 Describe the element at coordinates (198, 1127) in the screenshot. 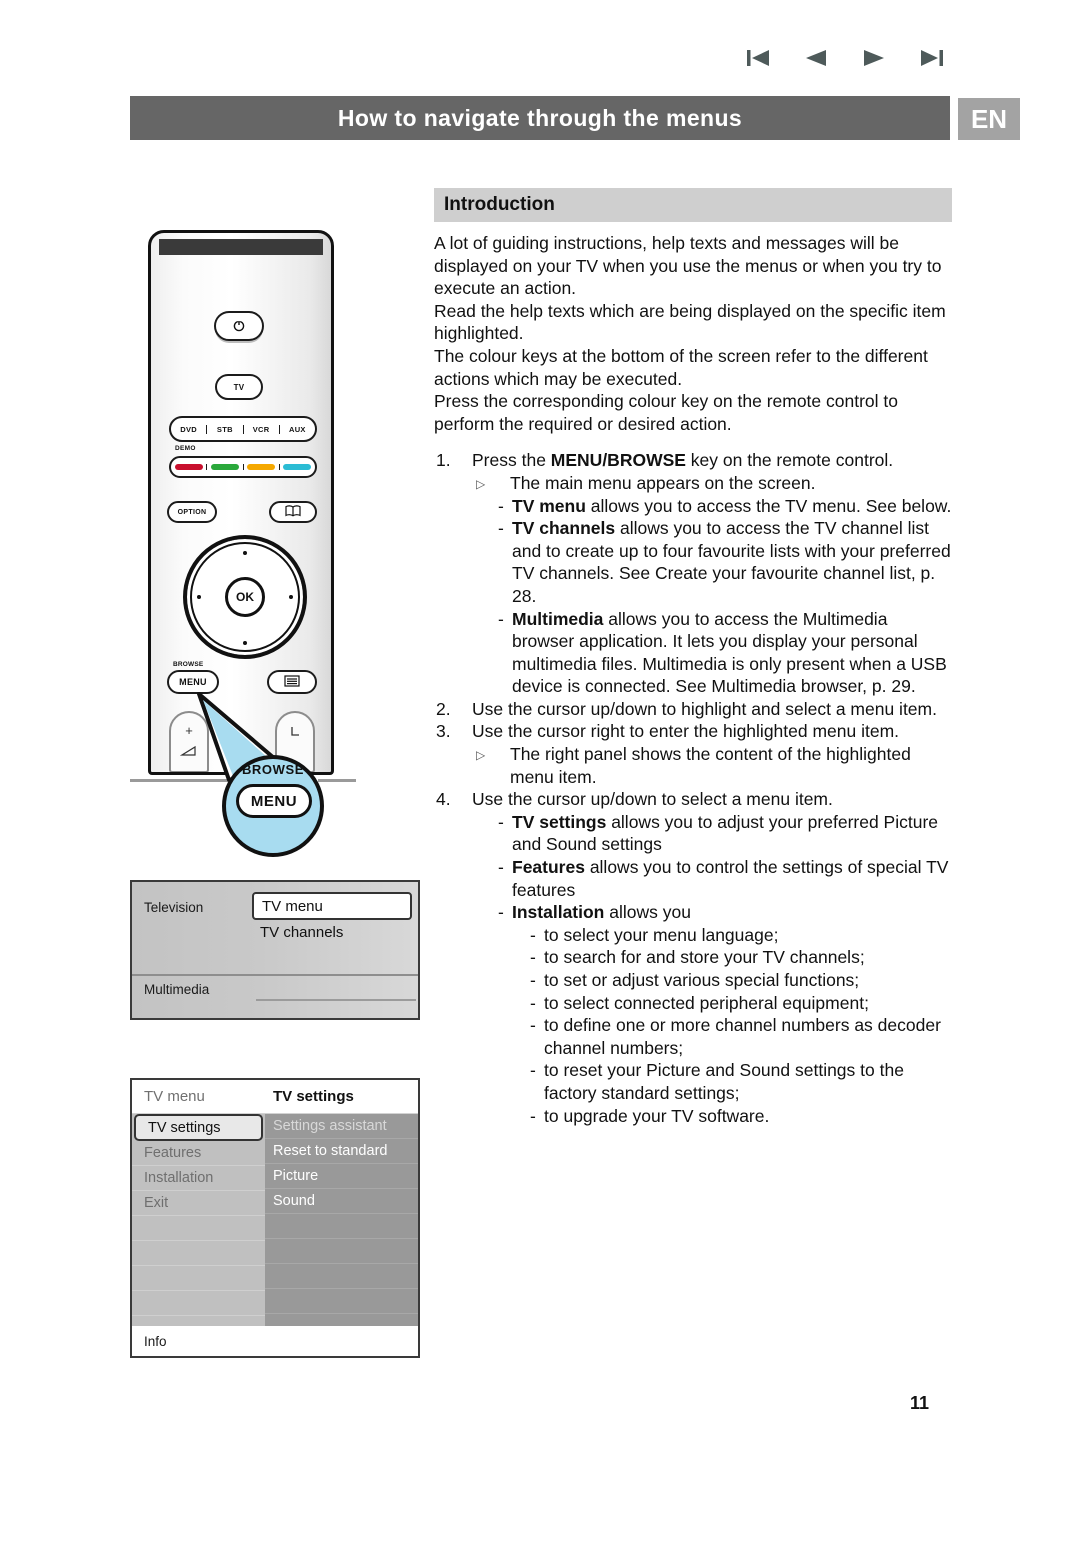

I see `menu-item-tv-settings: TV settings` at that location.